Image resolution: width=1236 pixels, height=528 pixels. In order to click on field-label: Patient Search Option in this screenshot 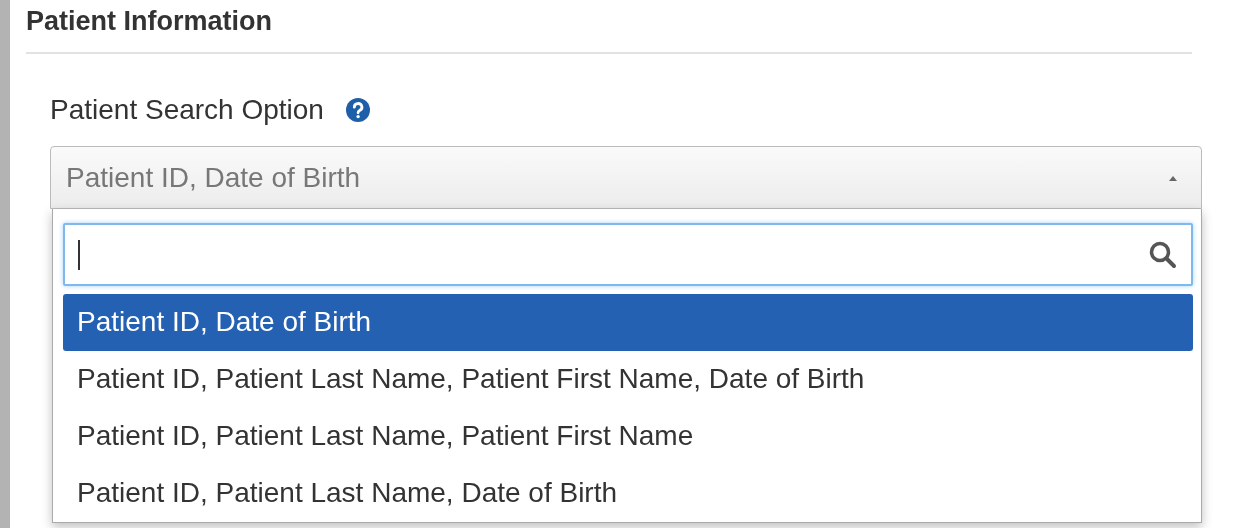, I will do `click(187, 110)`.